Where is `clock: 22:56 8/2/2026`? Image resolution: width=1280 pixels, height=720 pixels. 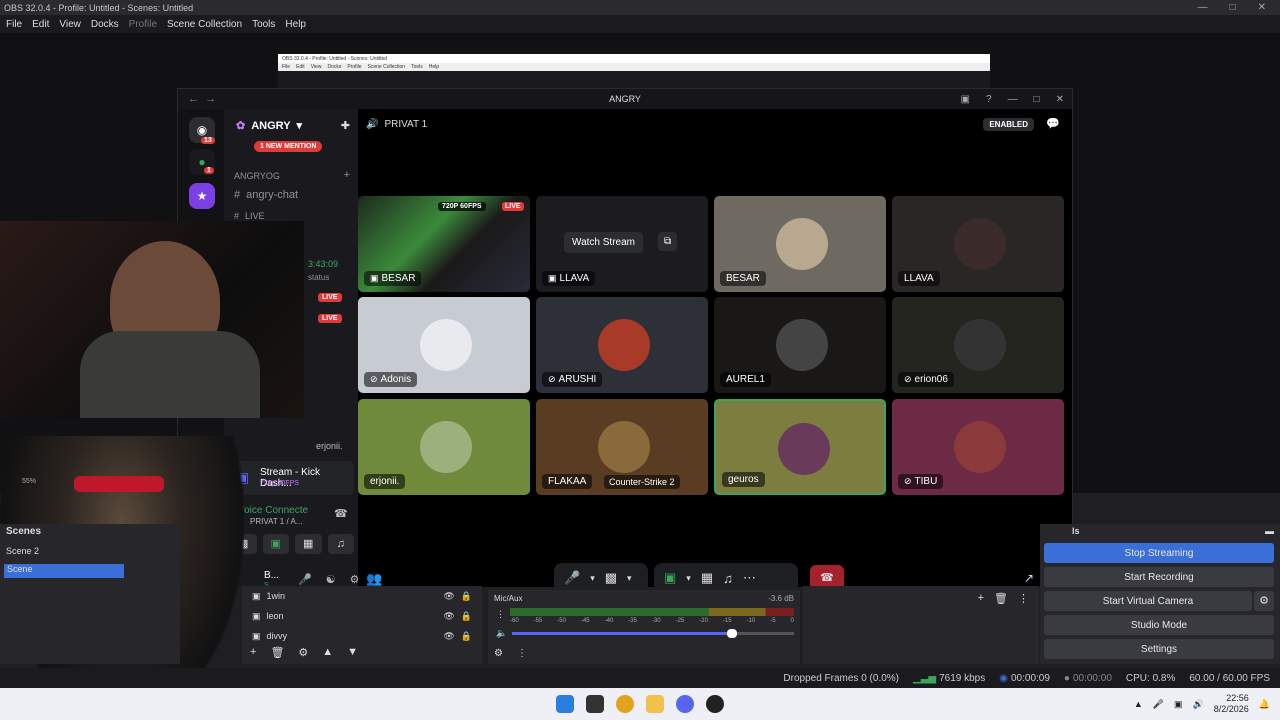 clock: 22:56 8/2/2026 is located at coordinates (1231, 704).